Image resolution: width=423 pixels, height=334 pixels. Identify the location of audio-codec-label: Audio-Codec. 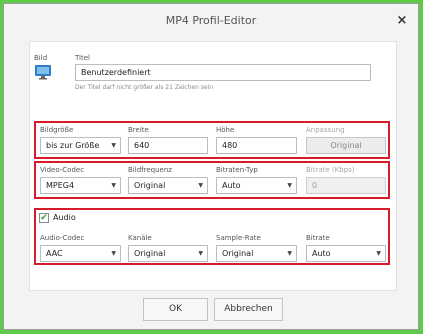
(62, 238).